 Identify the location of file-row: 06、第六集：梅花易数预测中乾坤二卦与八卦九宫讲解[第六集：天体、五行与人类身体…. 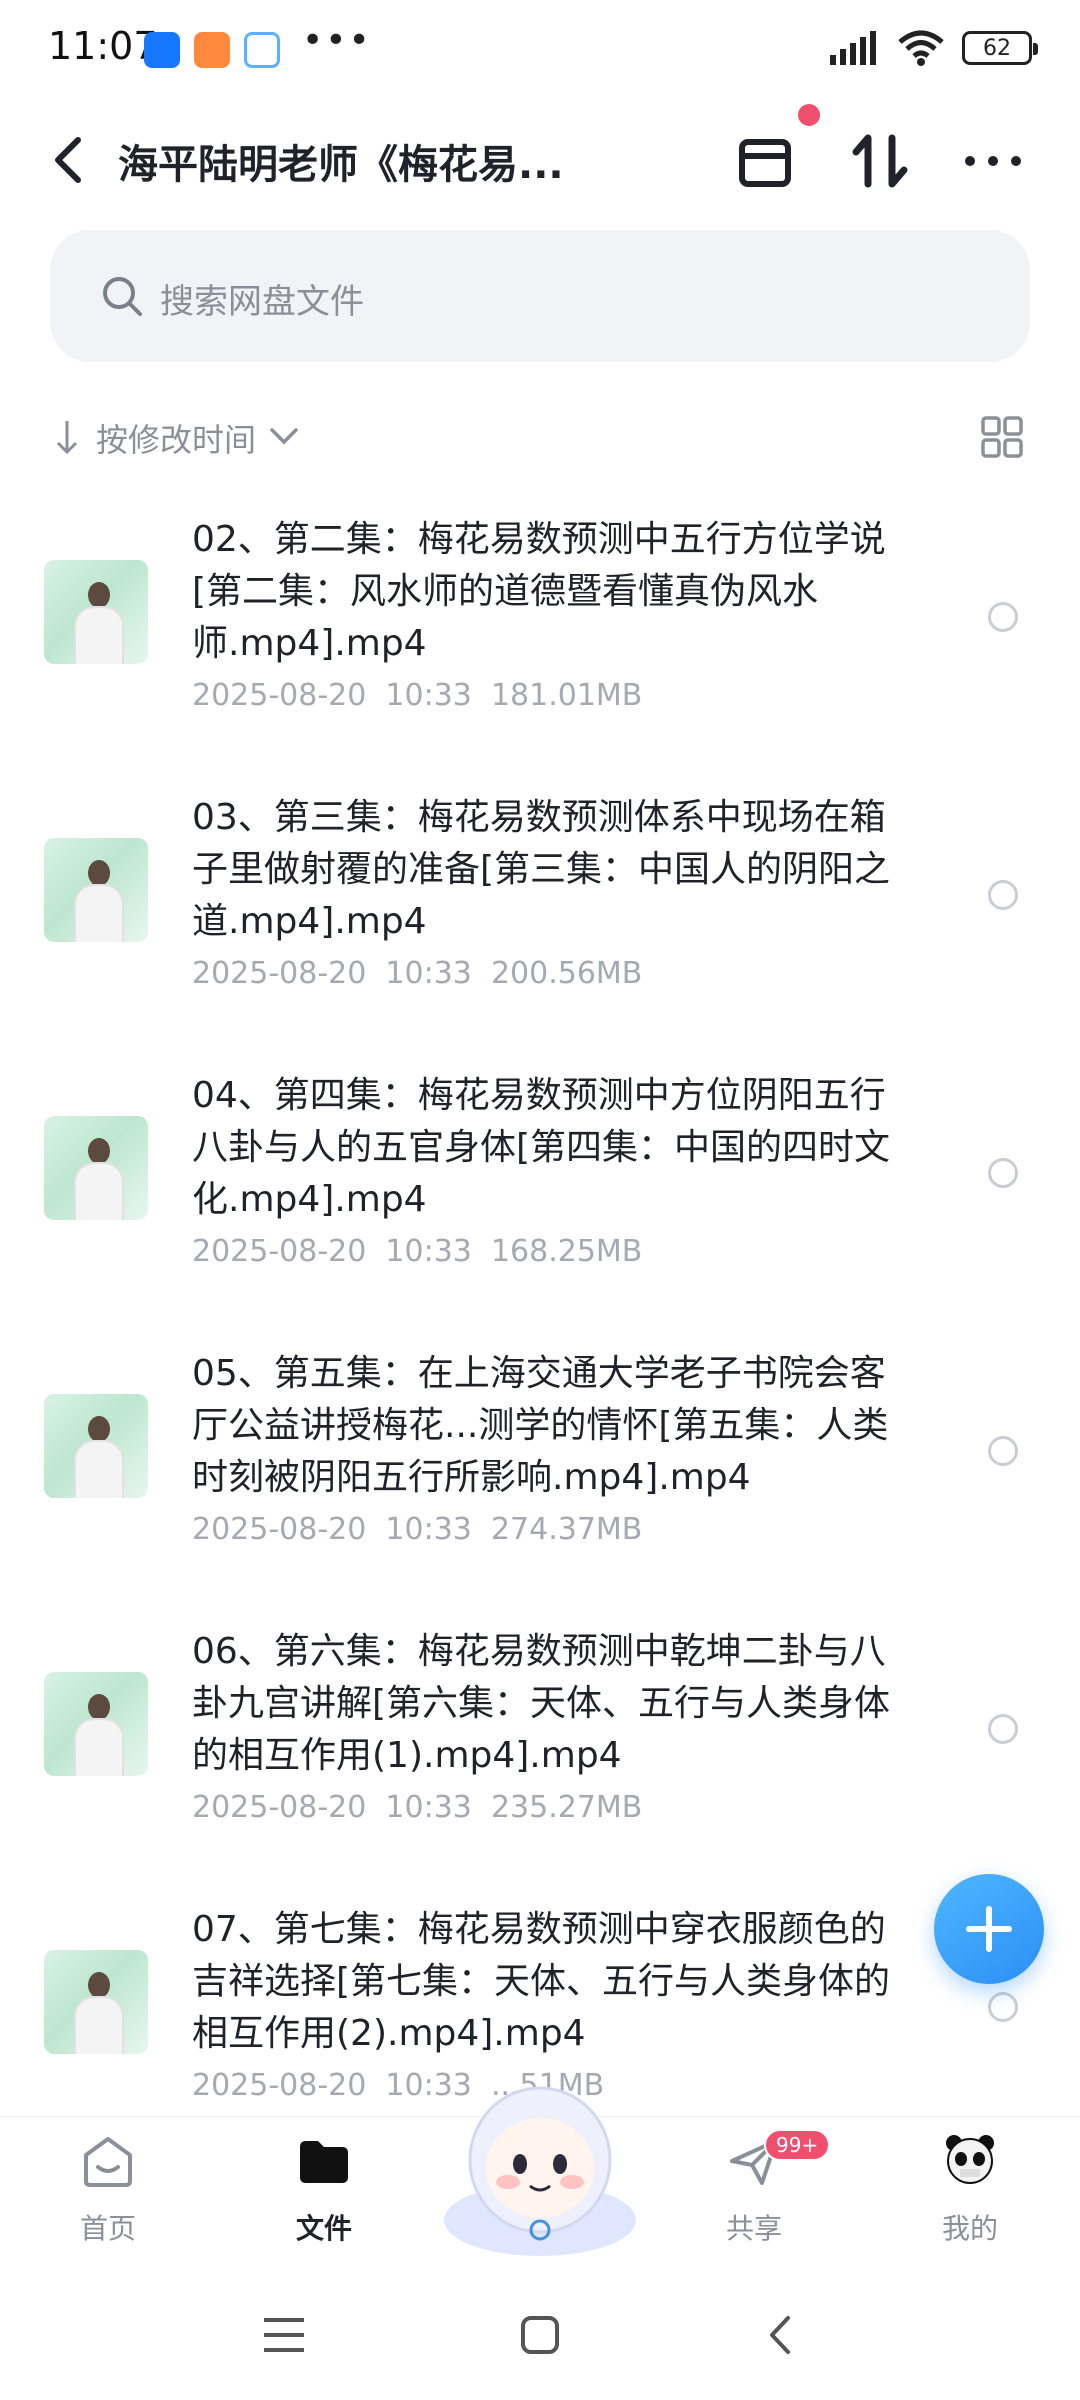
(540, 1751).